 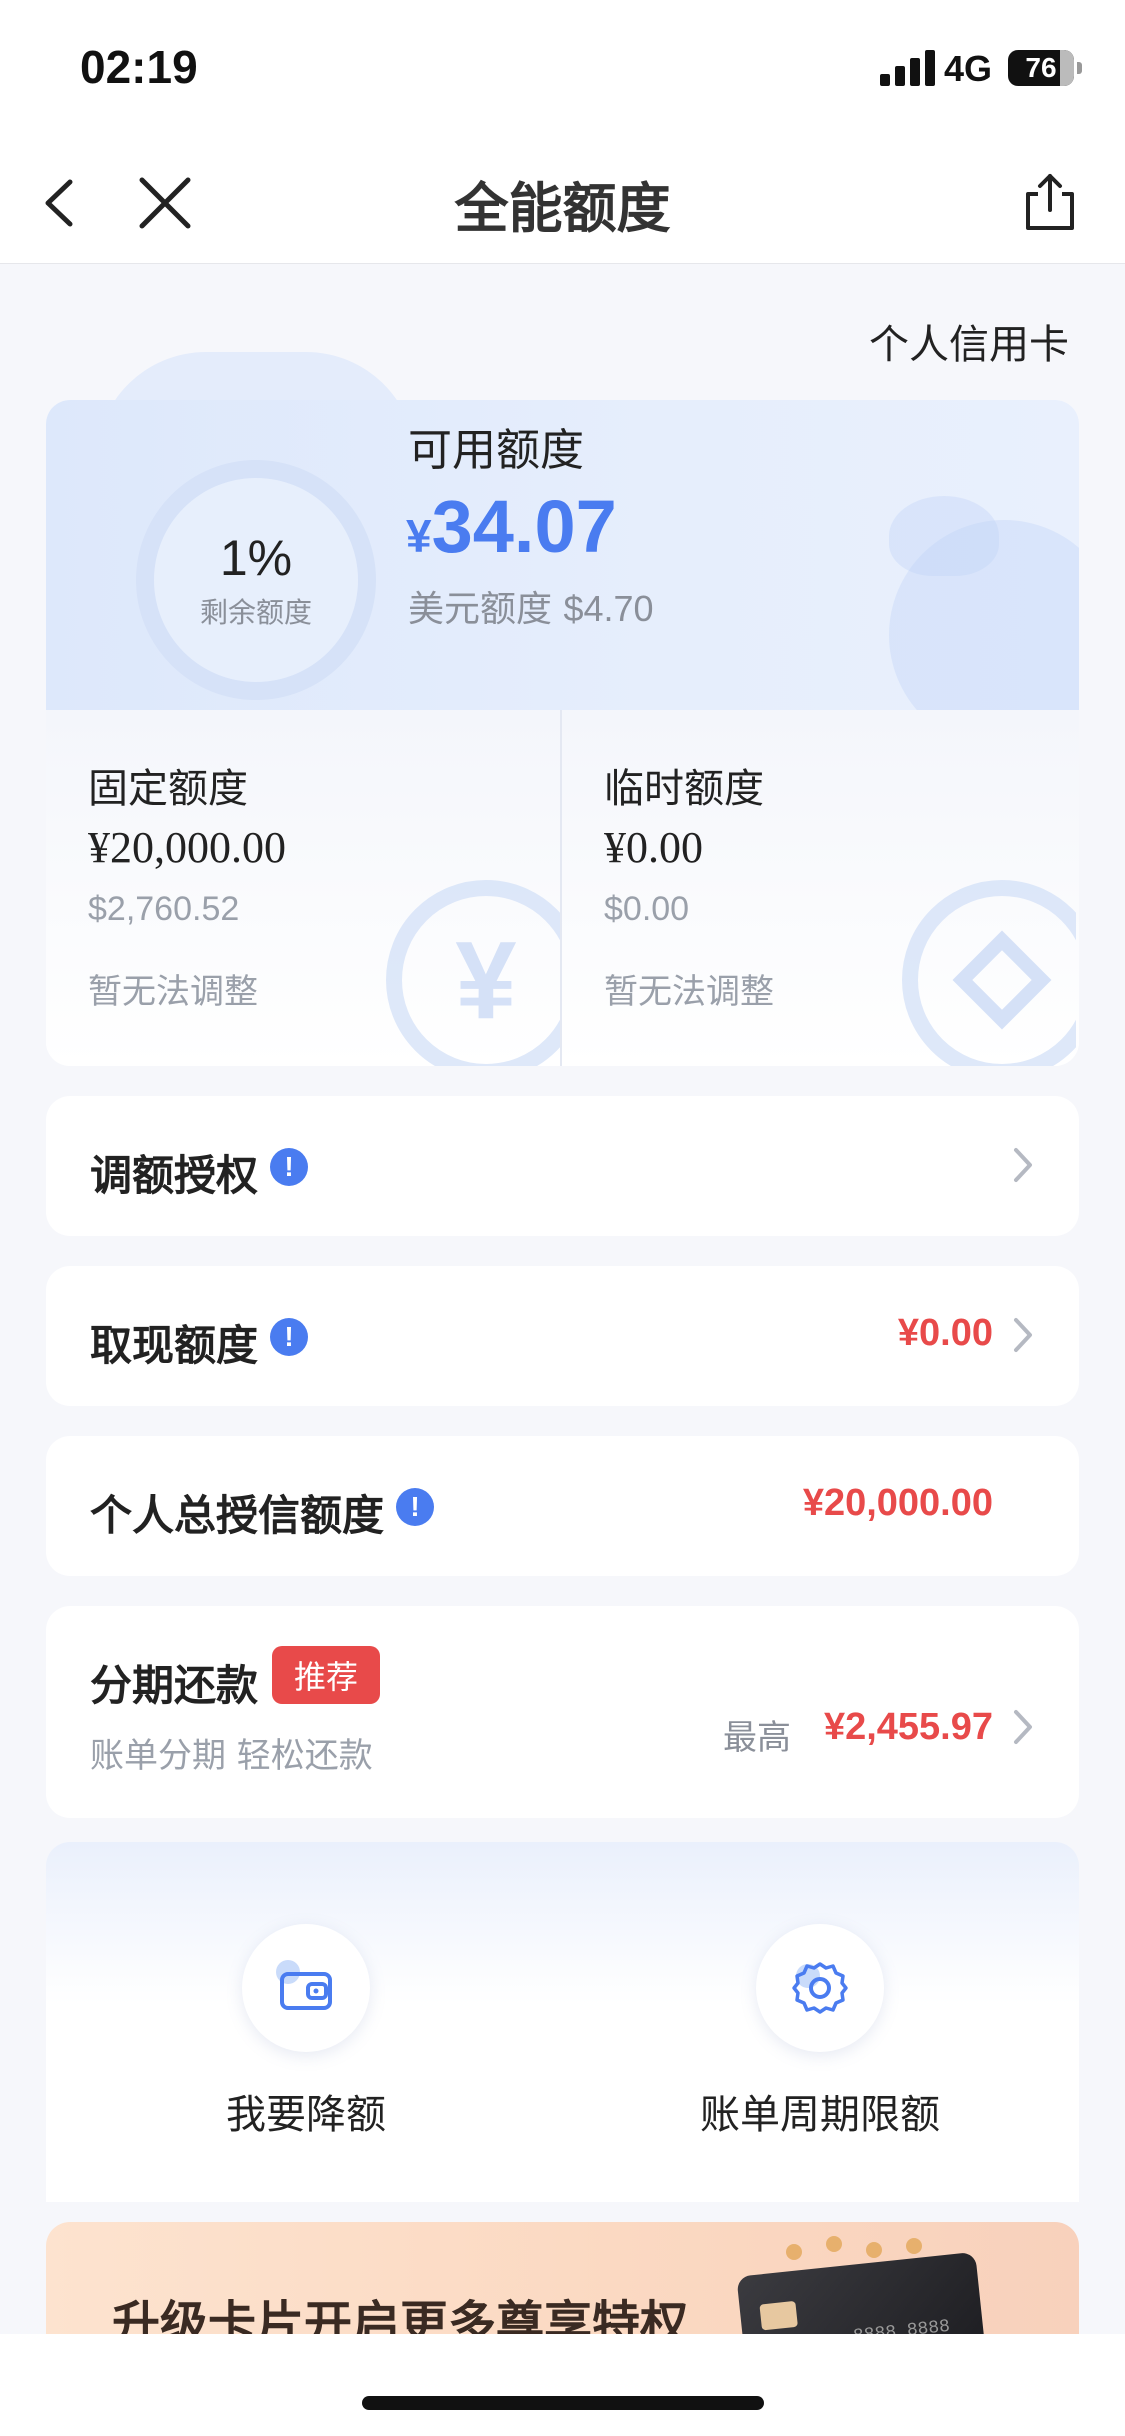 I want to click on installment-title: 分期还款, so click(x=174, y=1685).